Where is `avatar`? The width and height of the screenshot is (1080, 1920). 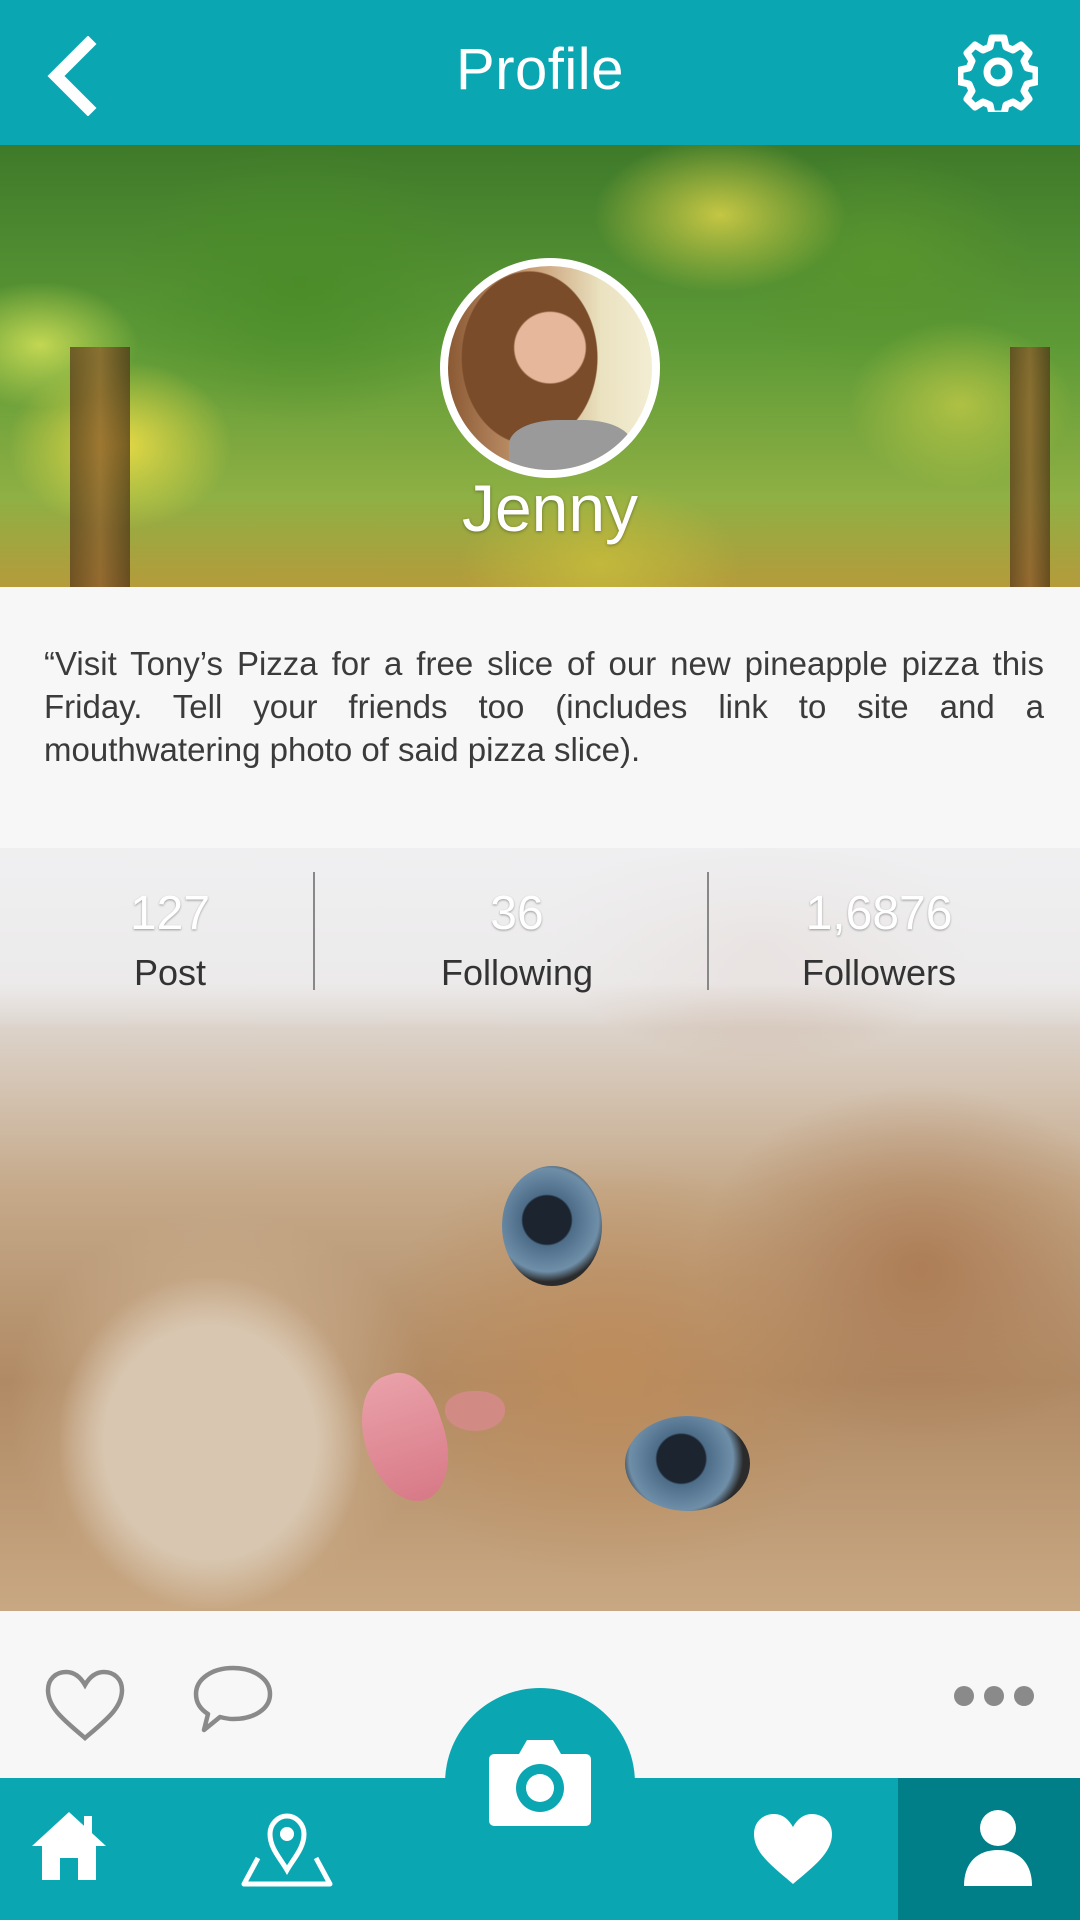
avatar is located at coordinates (550, 368).